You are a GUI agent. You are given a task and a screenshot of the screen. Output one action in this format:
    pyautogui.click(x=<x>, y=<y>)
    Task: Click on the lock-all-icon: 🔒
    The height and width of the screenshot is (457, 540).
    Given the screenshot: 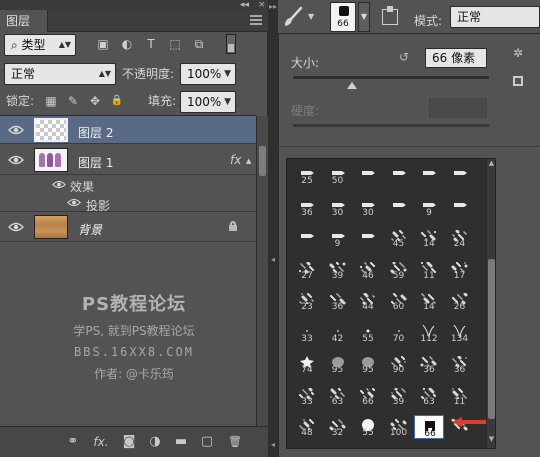 What is the action you would take?
    pyautogui.click(x=117, y=101)
    